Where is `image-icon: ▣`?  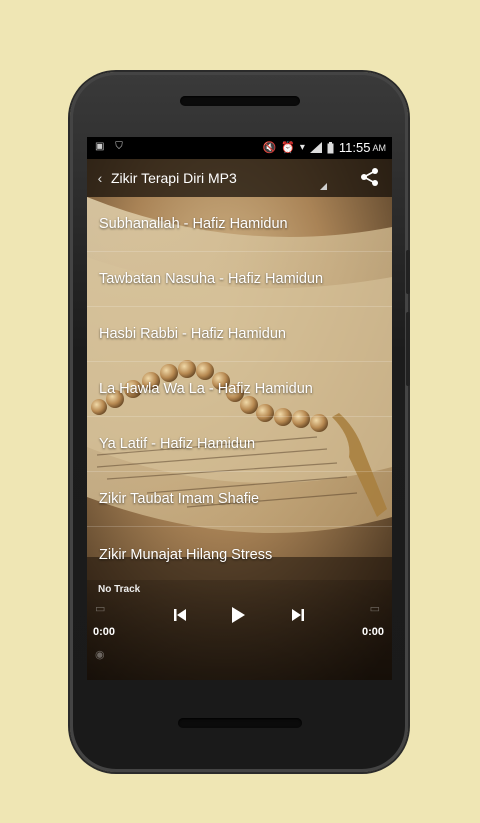
image-icon: ▣ is located at coordinates (100, 146).